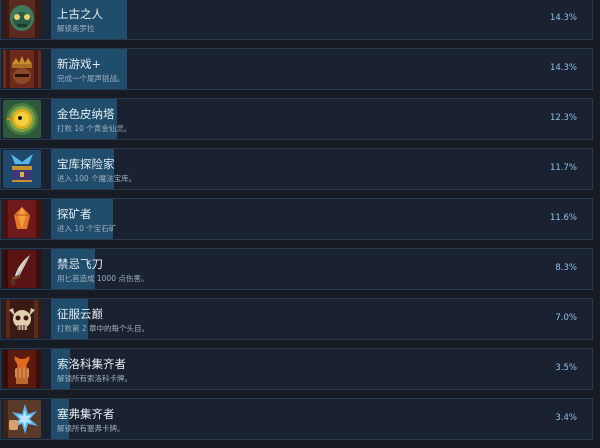 The image size is (600, 448). Describe the element at coordinates (86, 164) in the screenshot. I see `achievement-name: 宝库探险家` at that location.